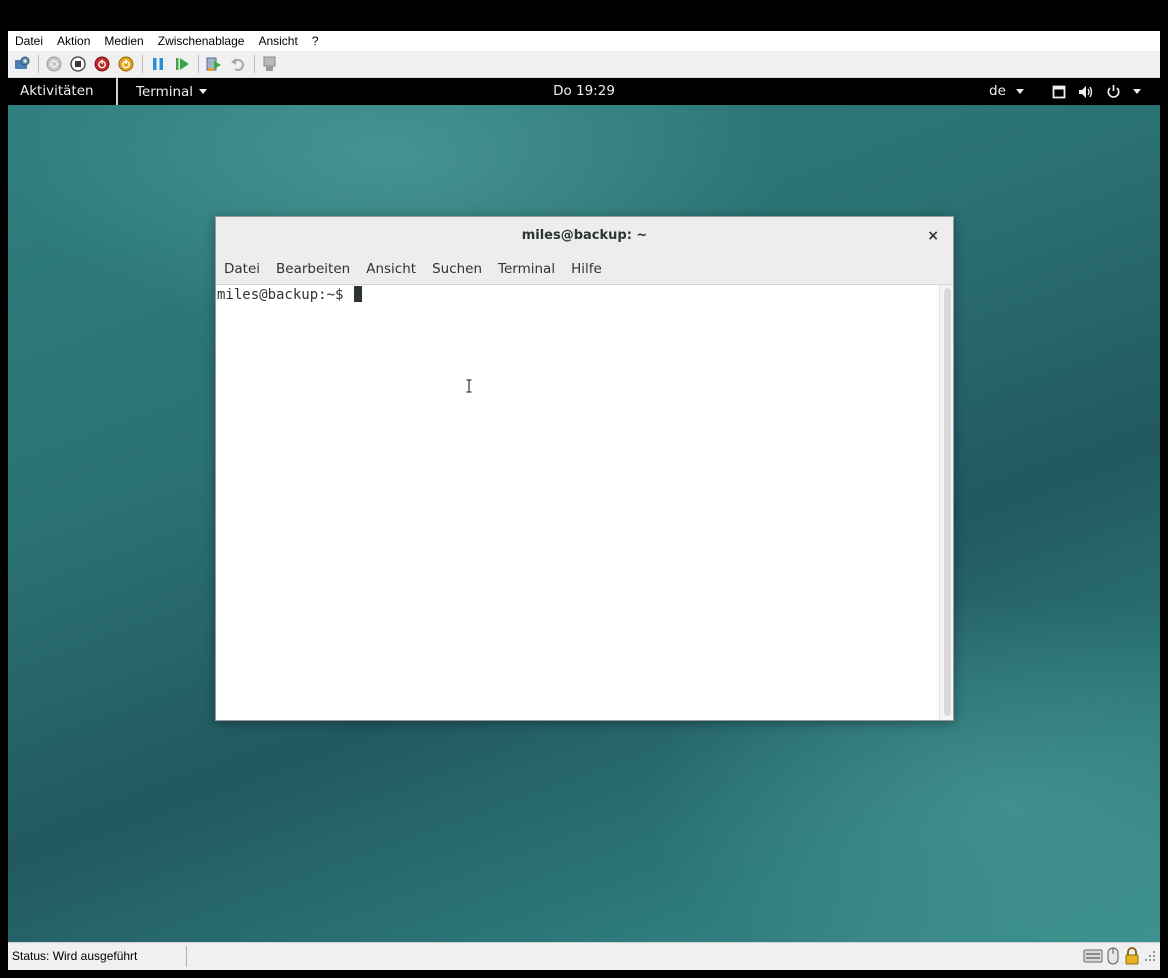 Image resolution: width=1168 pixels, height=978 pixels. I want to click on host-menu-datei: Datei, so click(29, 41).